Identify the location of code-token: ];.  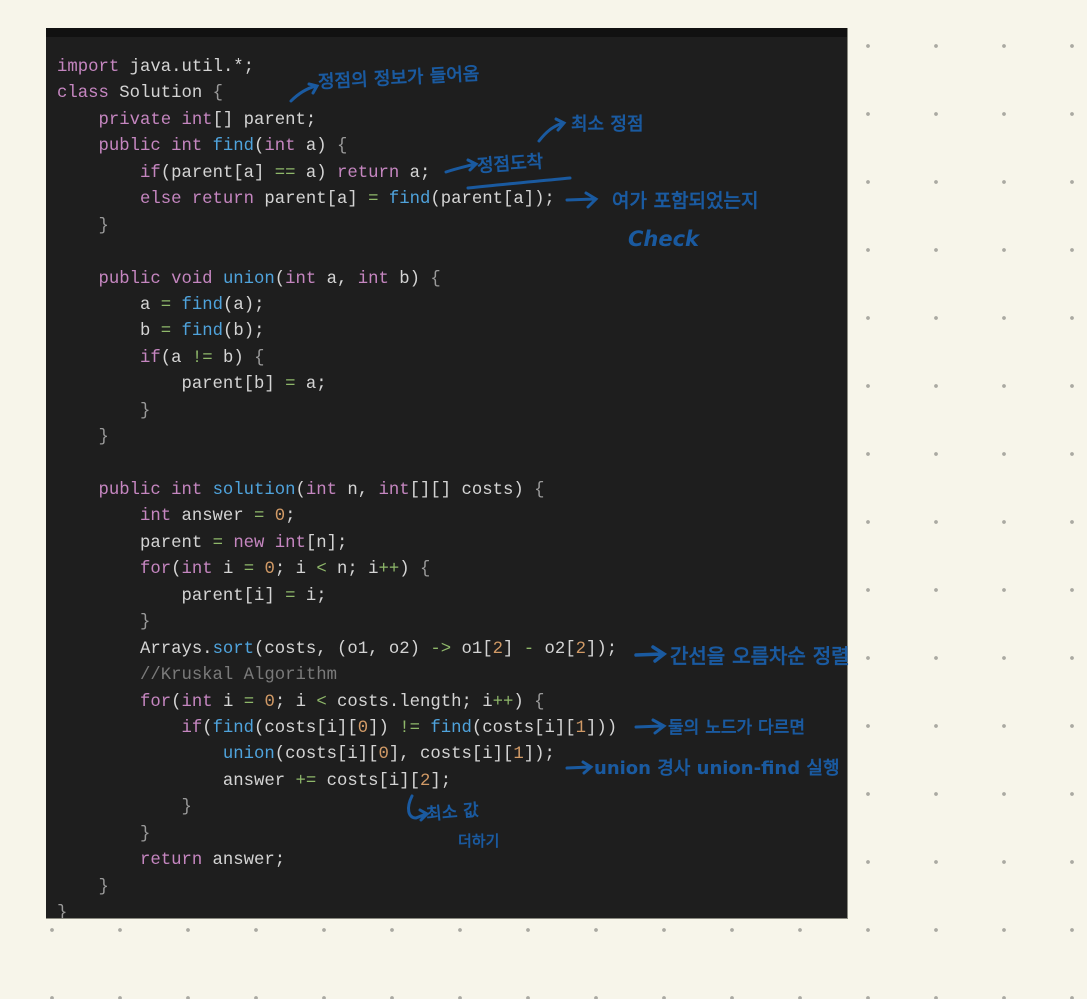
(441, 781).